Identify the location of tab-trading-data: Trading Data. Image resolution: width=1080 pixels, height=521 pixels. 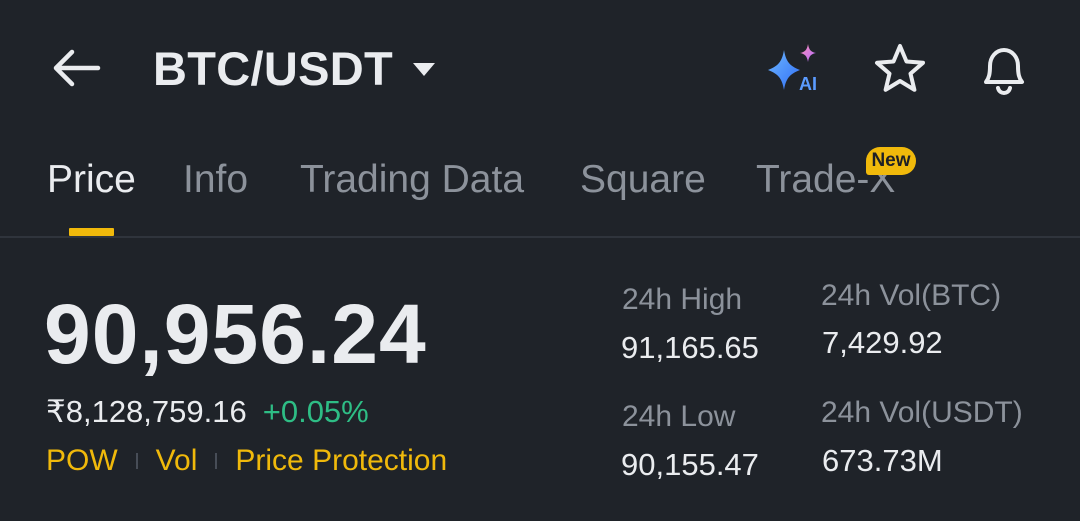
(412, 180).